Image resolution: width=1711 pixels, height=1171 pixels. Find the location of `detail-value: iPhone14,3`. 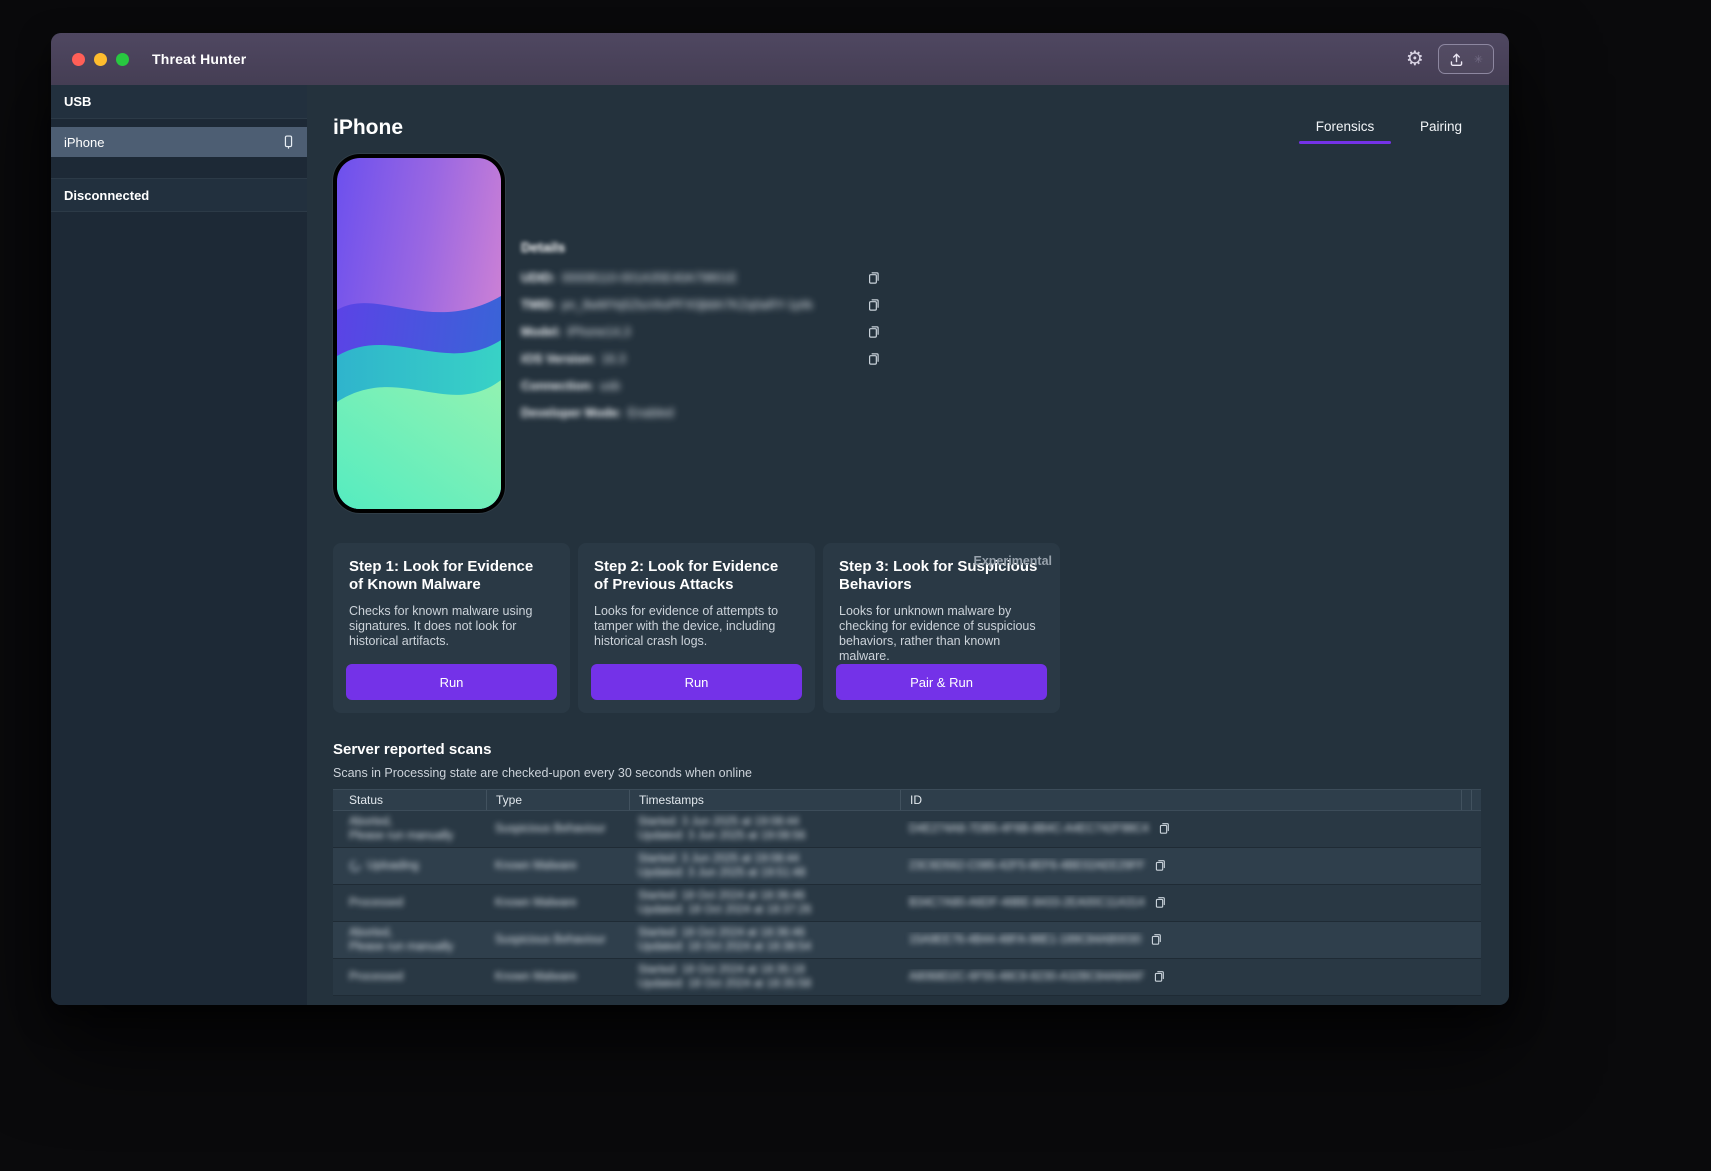

detail-value: iPhone14,3 is located at coordinates (599, 331).